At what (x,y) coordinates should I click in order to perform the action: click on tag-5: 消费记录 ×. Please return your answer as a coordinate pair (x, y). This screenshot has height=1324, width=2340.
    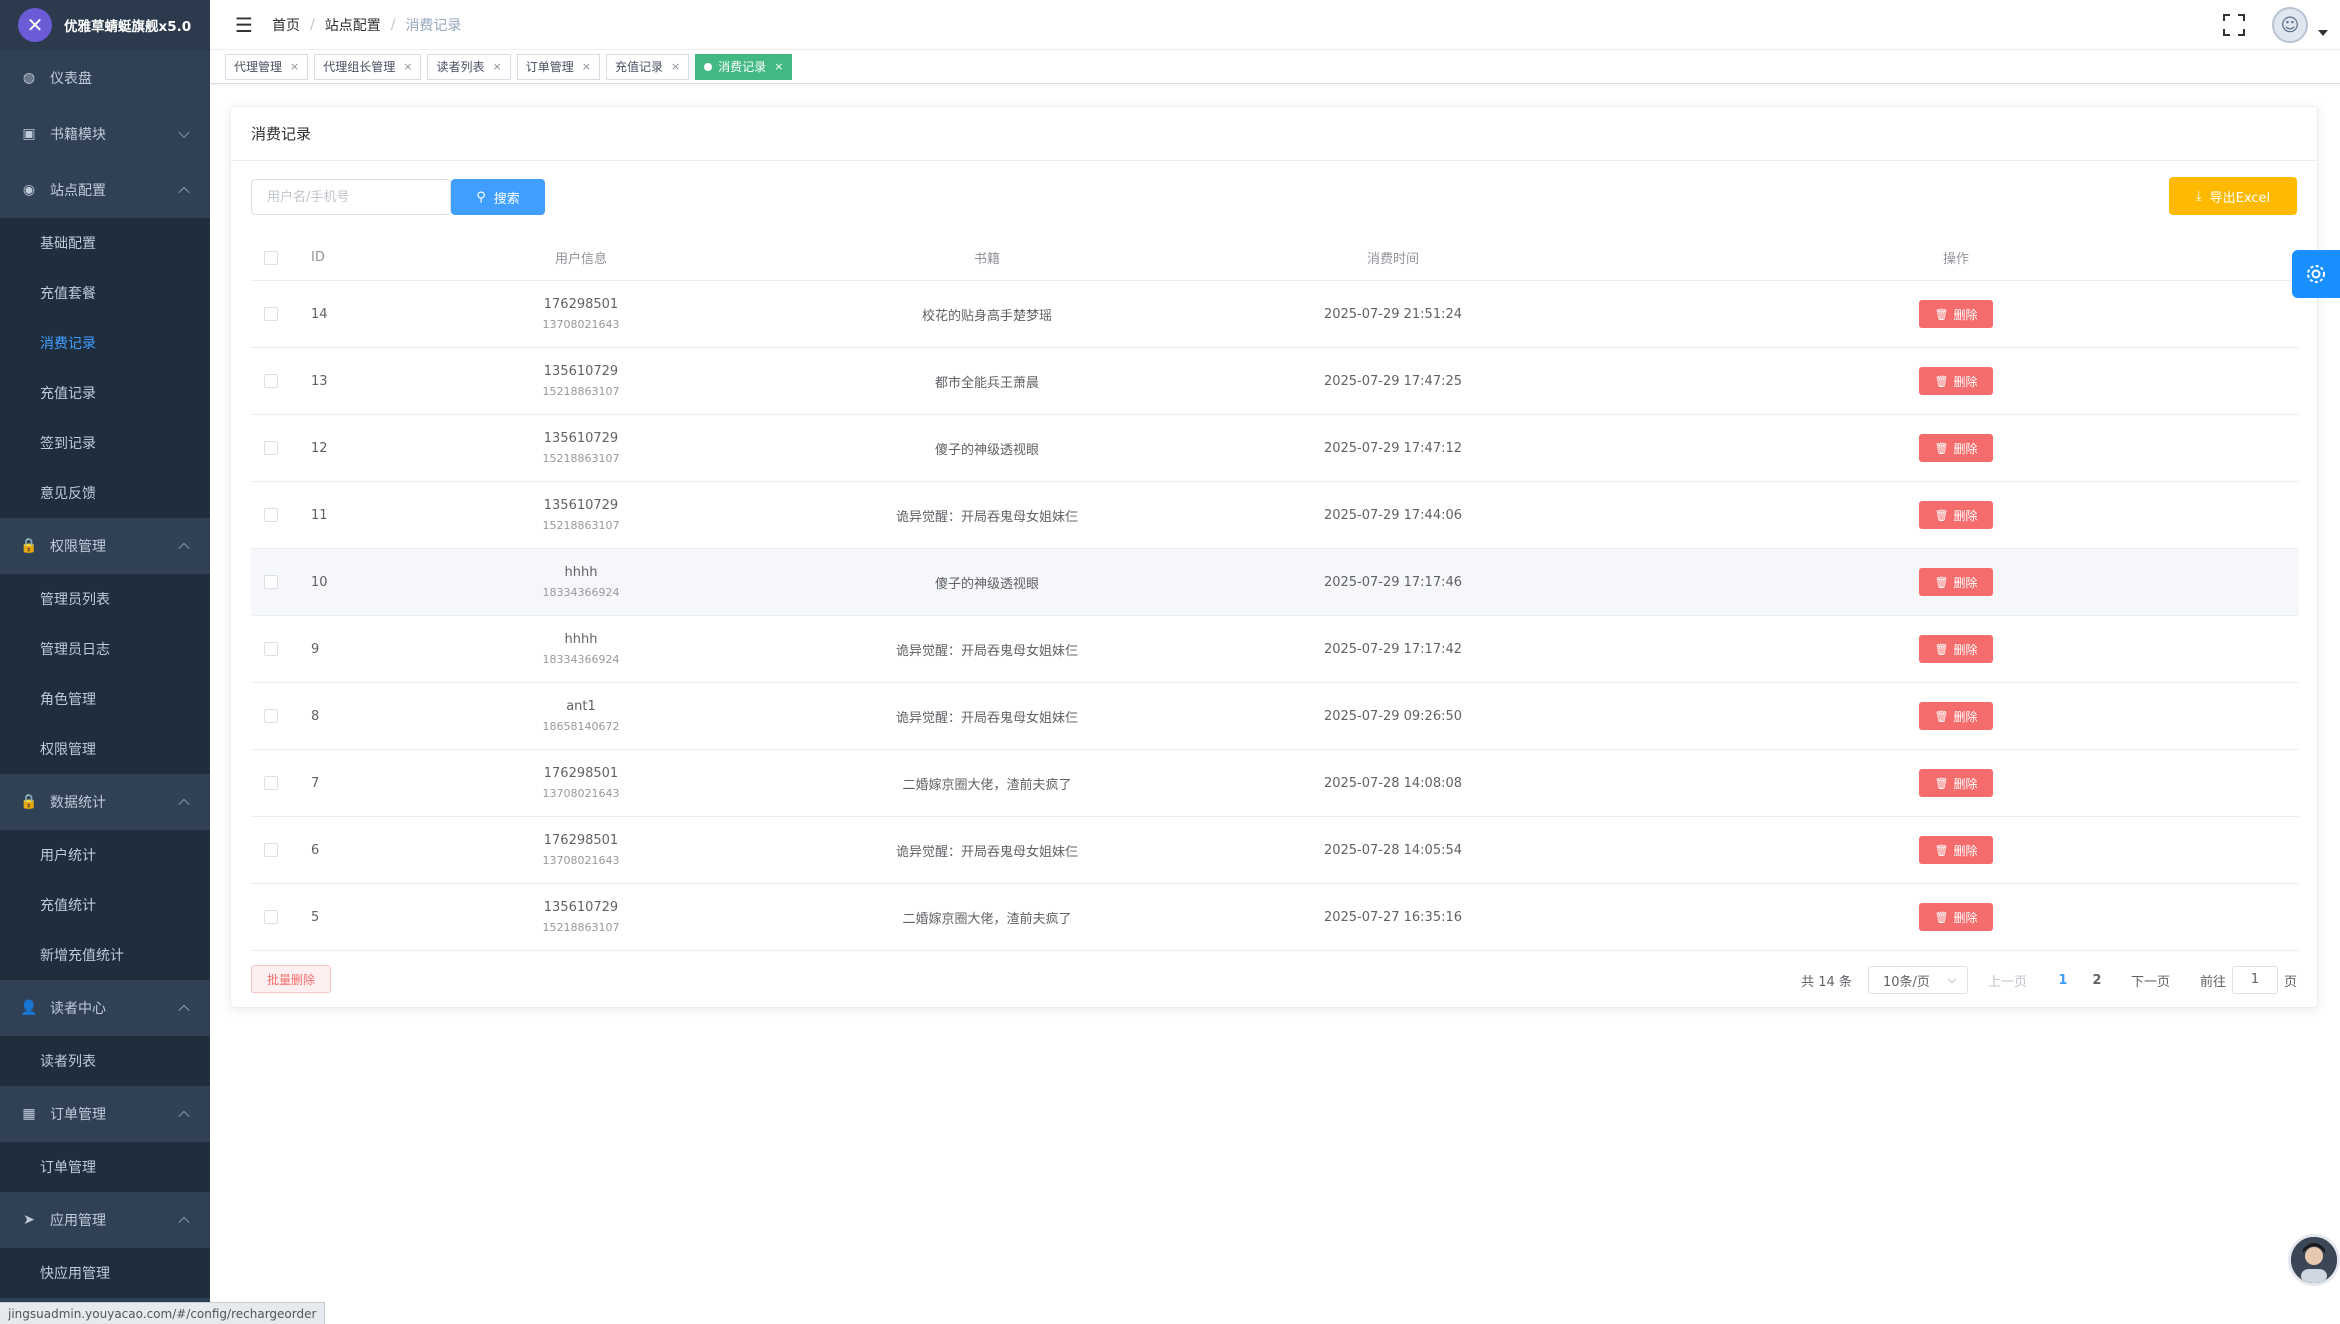
    Looking at the image, I should click on (744, 66).